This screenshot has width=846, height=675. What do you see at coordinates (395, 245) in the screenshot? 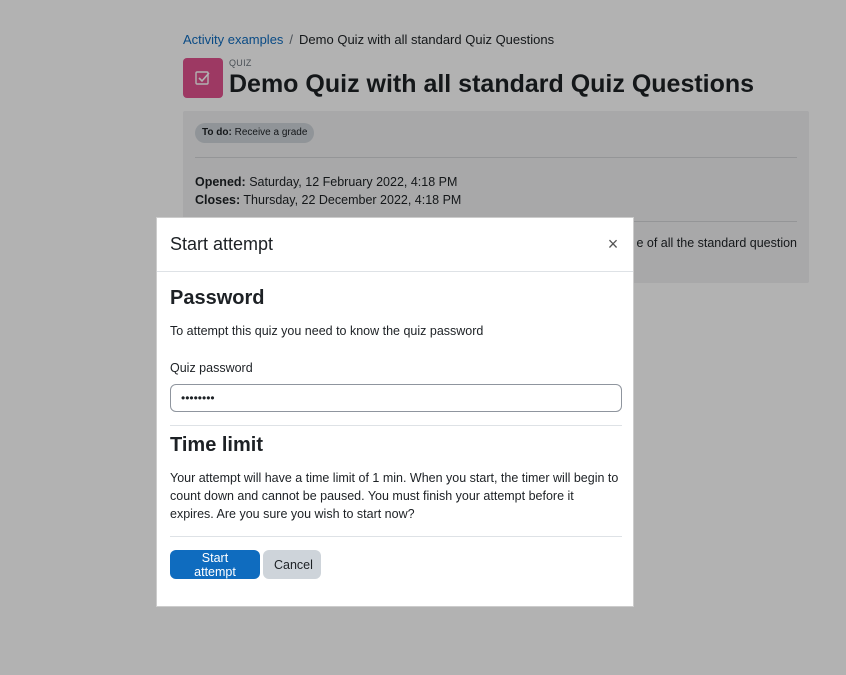
I see `modal-header: Start attempt ×` at bounding box center [395, 245].